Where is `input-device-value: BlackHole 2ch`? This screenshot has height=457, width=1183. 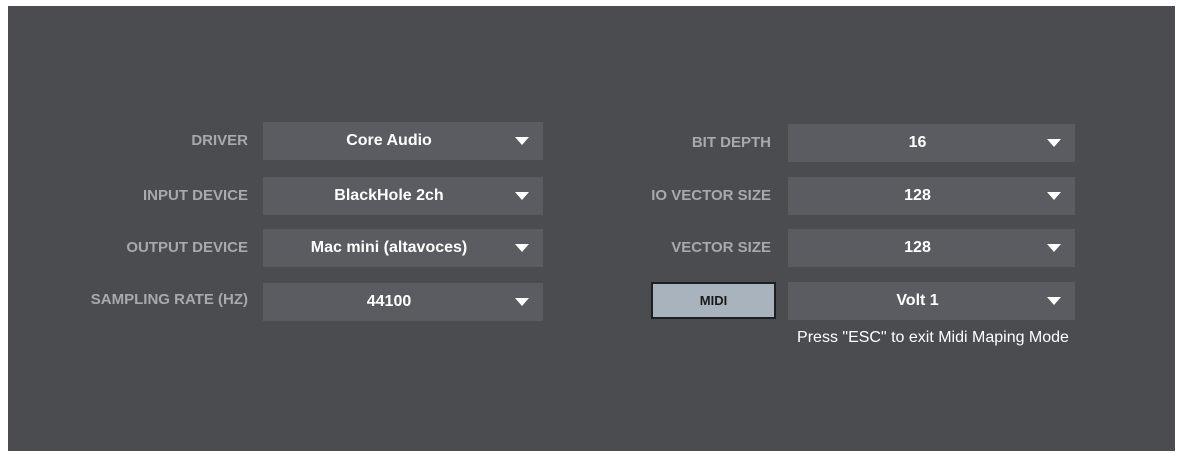 input-device-value: BlackHole 2ch is located at coordinates (389, 195).